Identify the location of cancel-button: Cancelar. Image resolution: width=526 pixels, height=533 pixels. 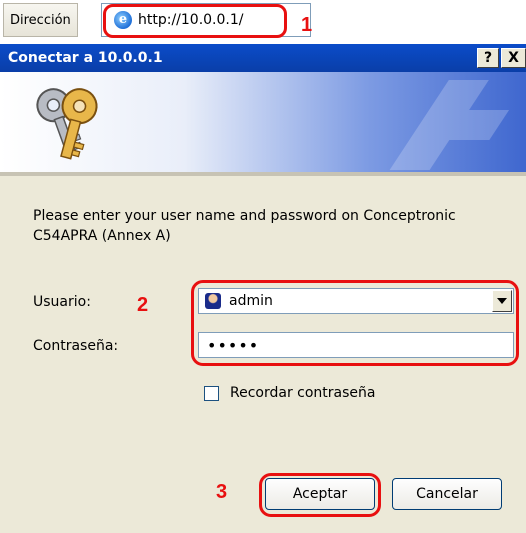
(447, 494).